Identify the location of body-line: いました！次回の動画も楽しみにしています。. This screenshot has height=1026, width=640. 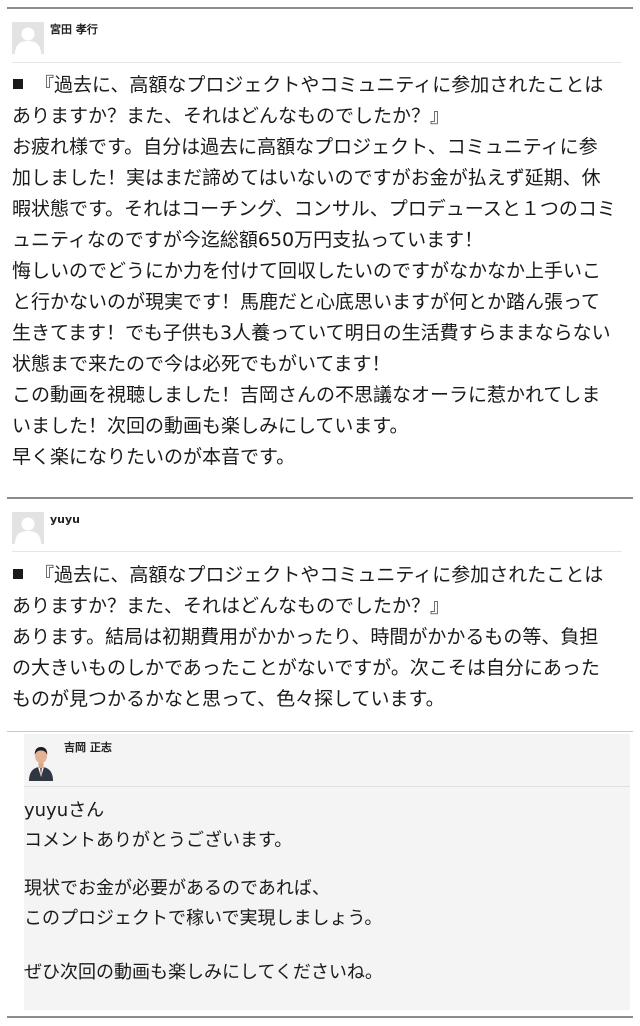
(210, 426).